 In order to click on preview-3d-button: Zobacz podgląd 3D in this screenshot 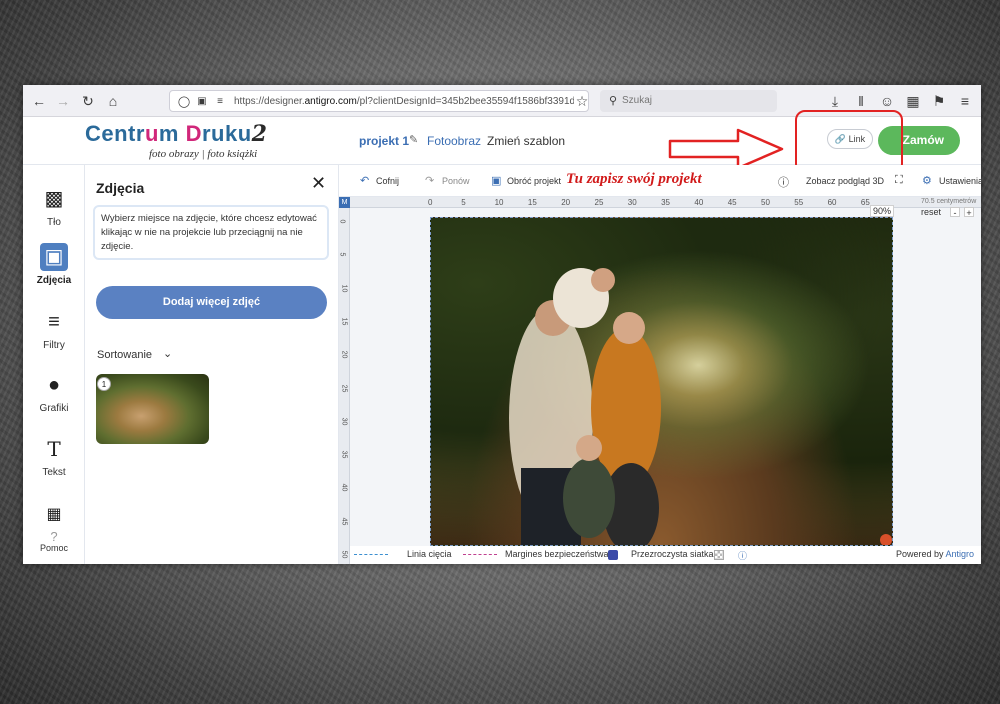, I will do `click(845, 181)`.